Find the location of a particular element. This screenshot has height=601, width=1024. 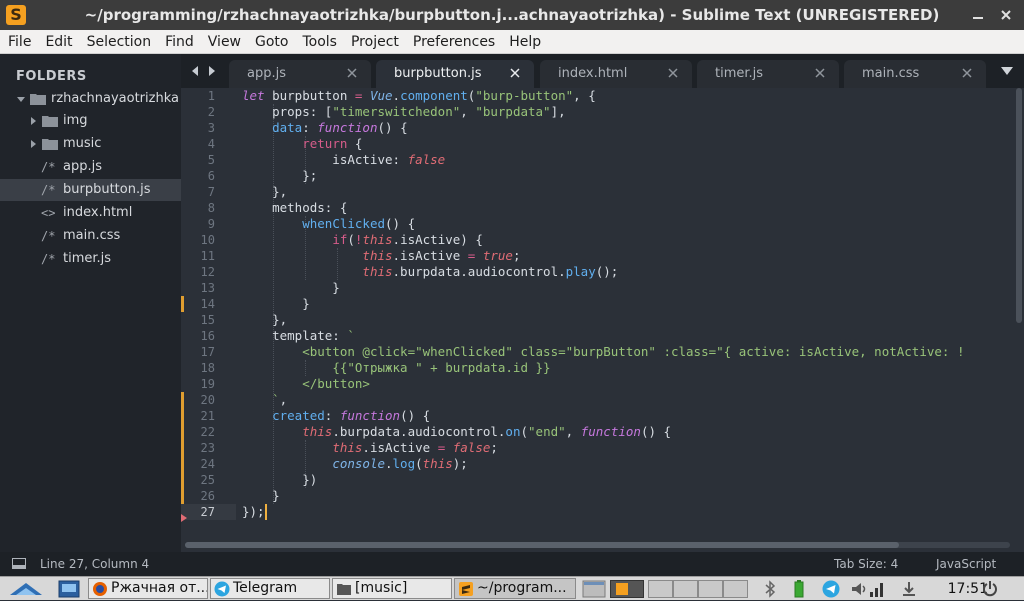

horizontal-scrollbar is located at coordinates (597, 545).